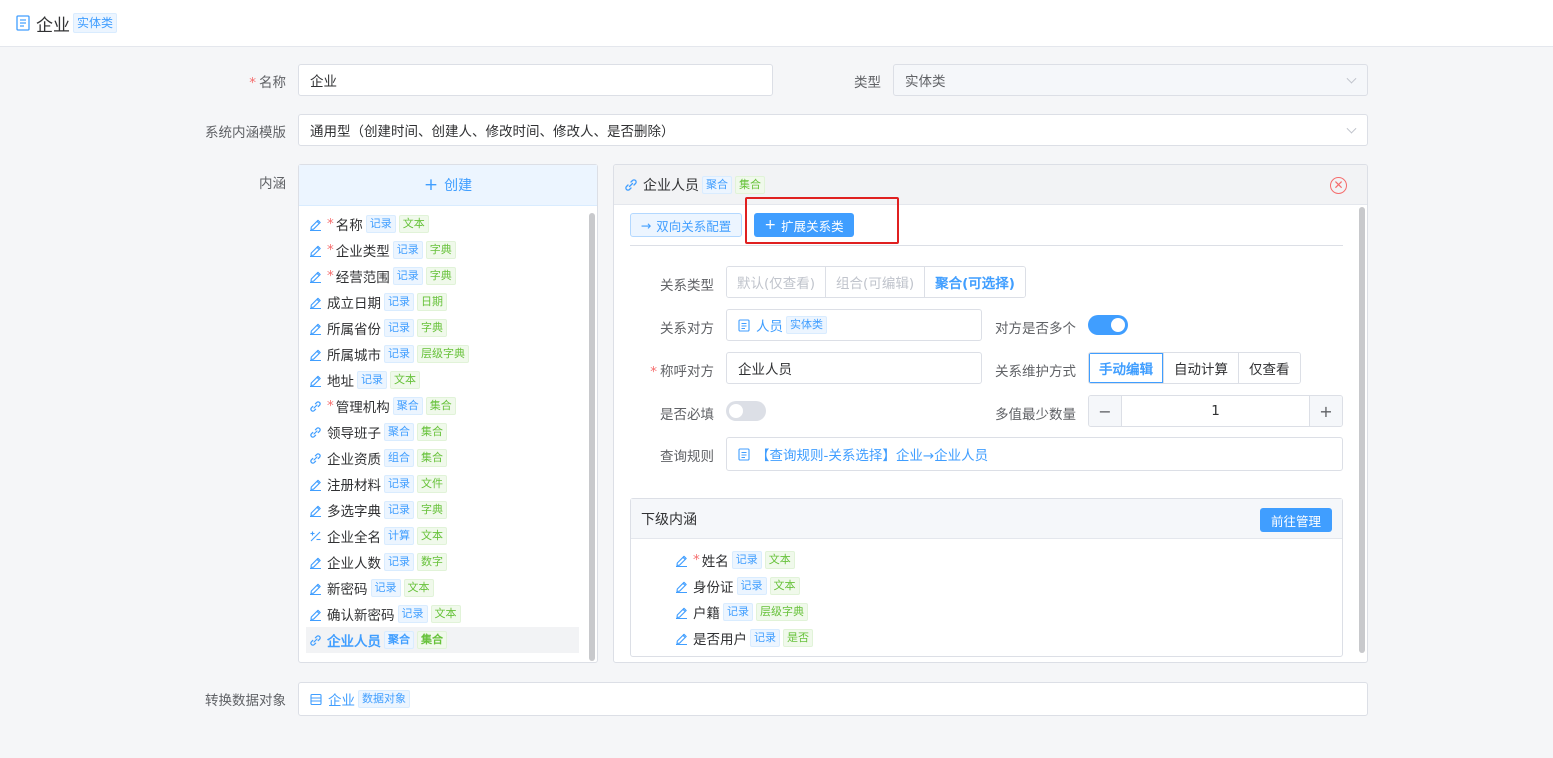  I want to click on item-label: 户籍, so click(706, 614).